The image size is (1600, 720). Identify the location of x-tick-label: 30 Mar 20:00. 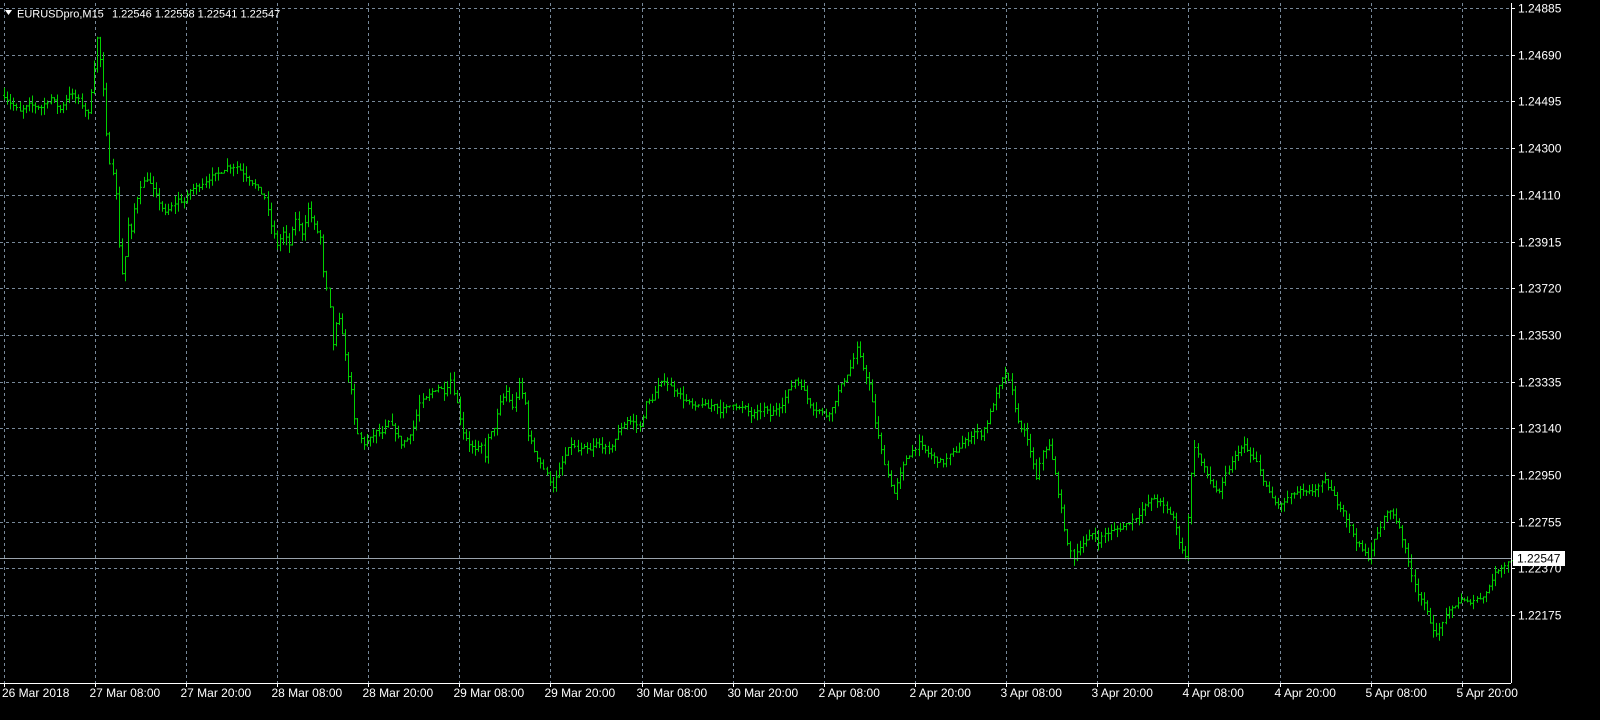
(763, 693).